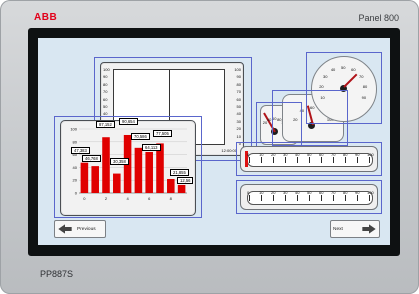  I want to click on next-button: Next, so click(355, 229).